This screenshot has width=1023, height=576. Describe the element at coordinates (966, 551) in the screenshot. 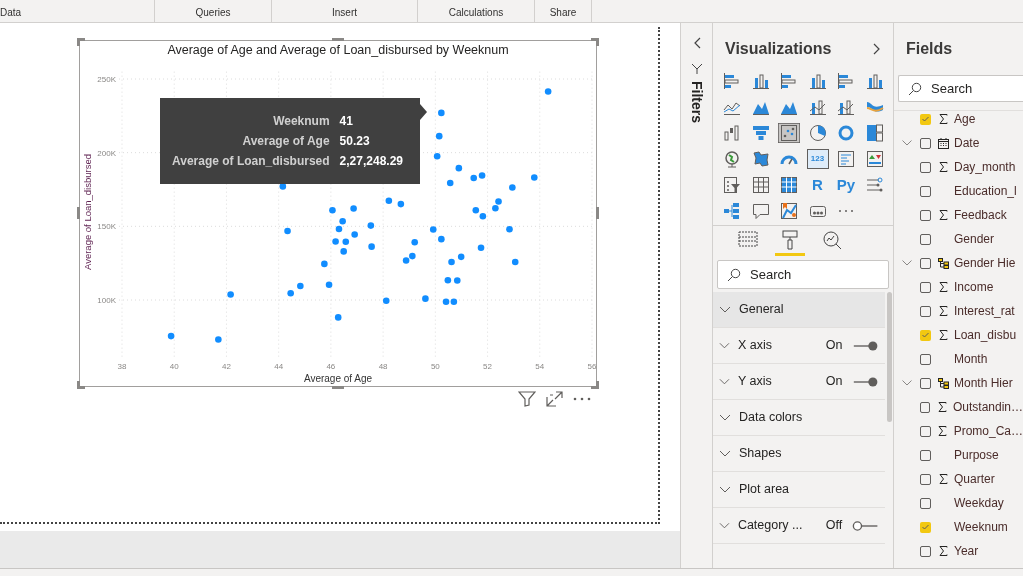

I see `field-name: Year` at that location.